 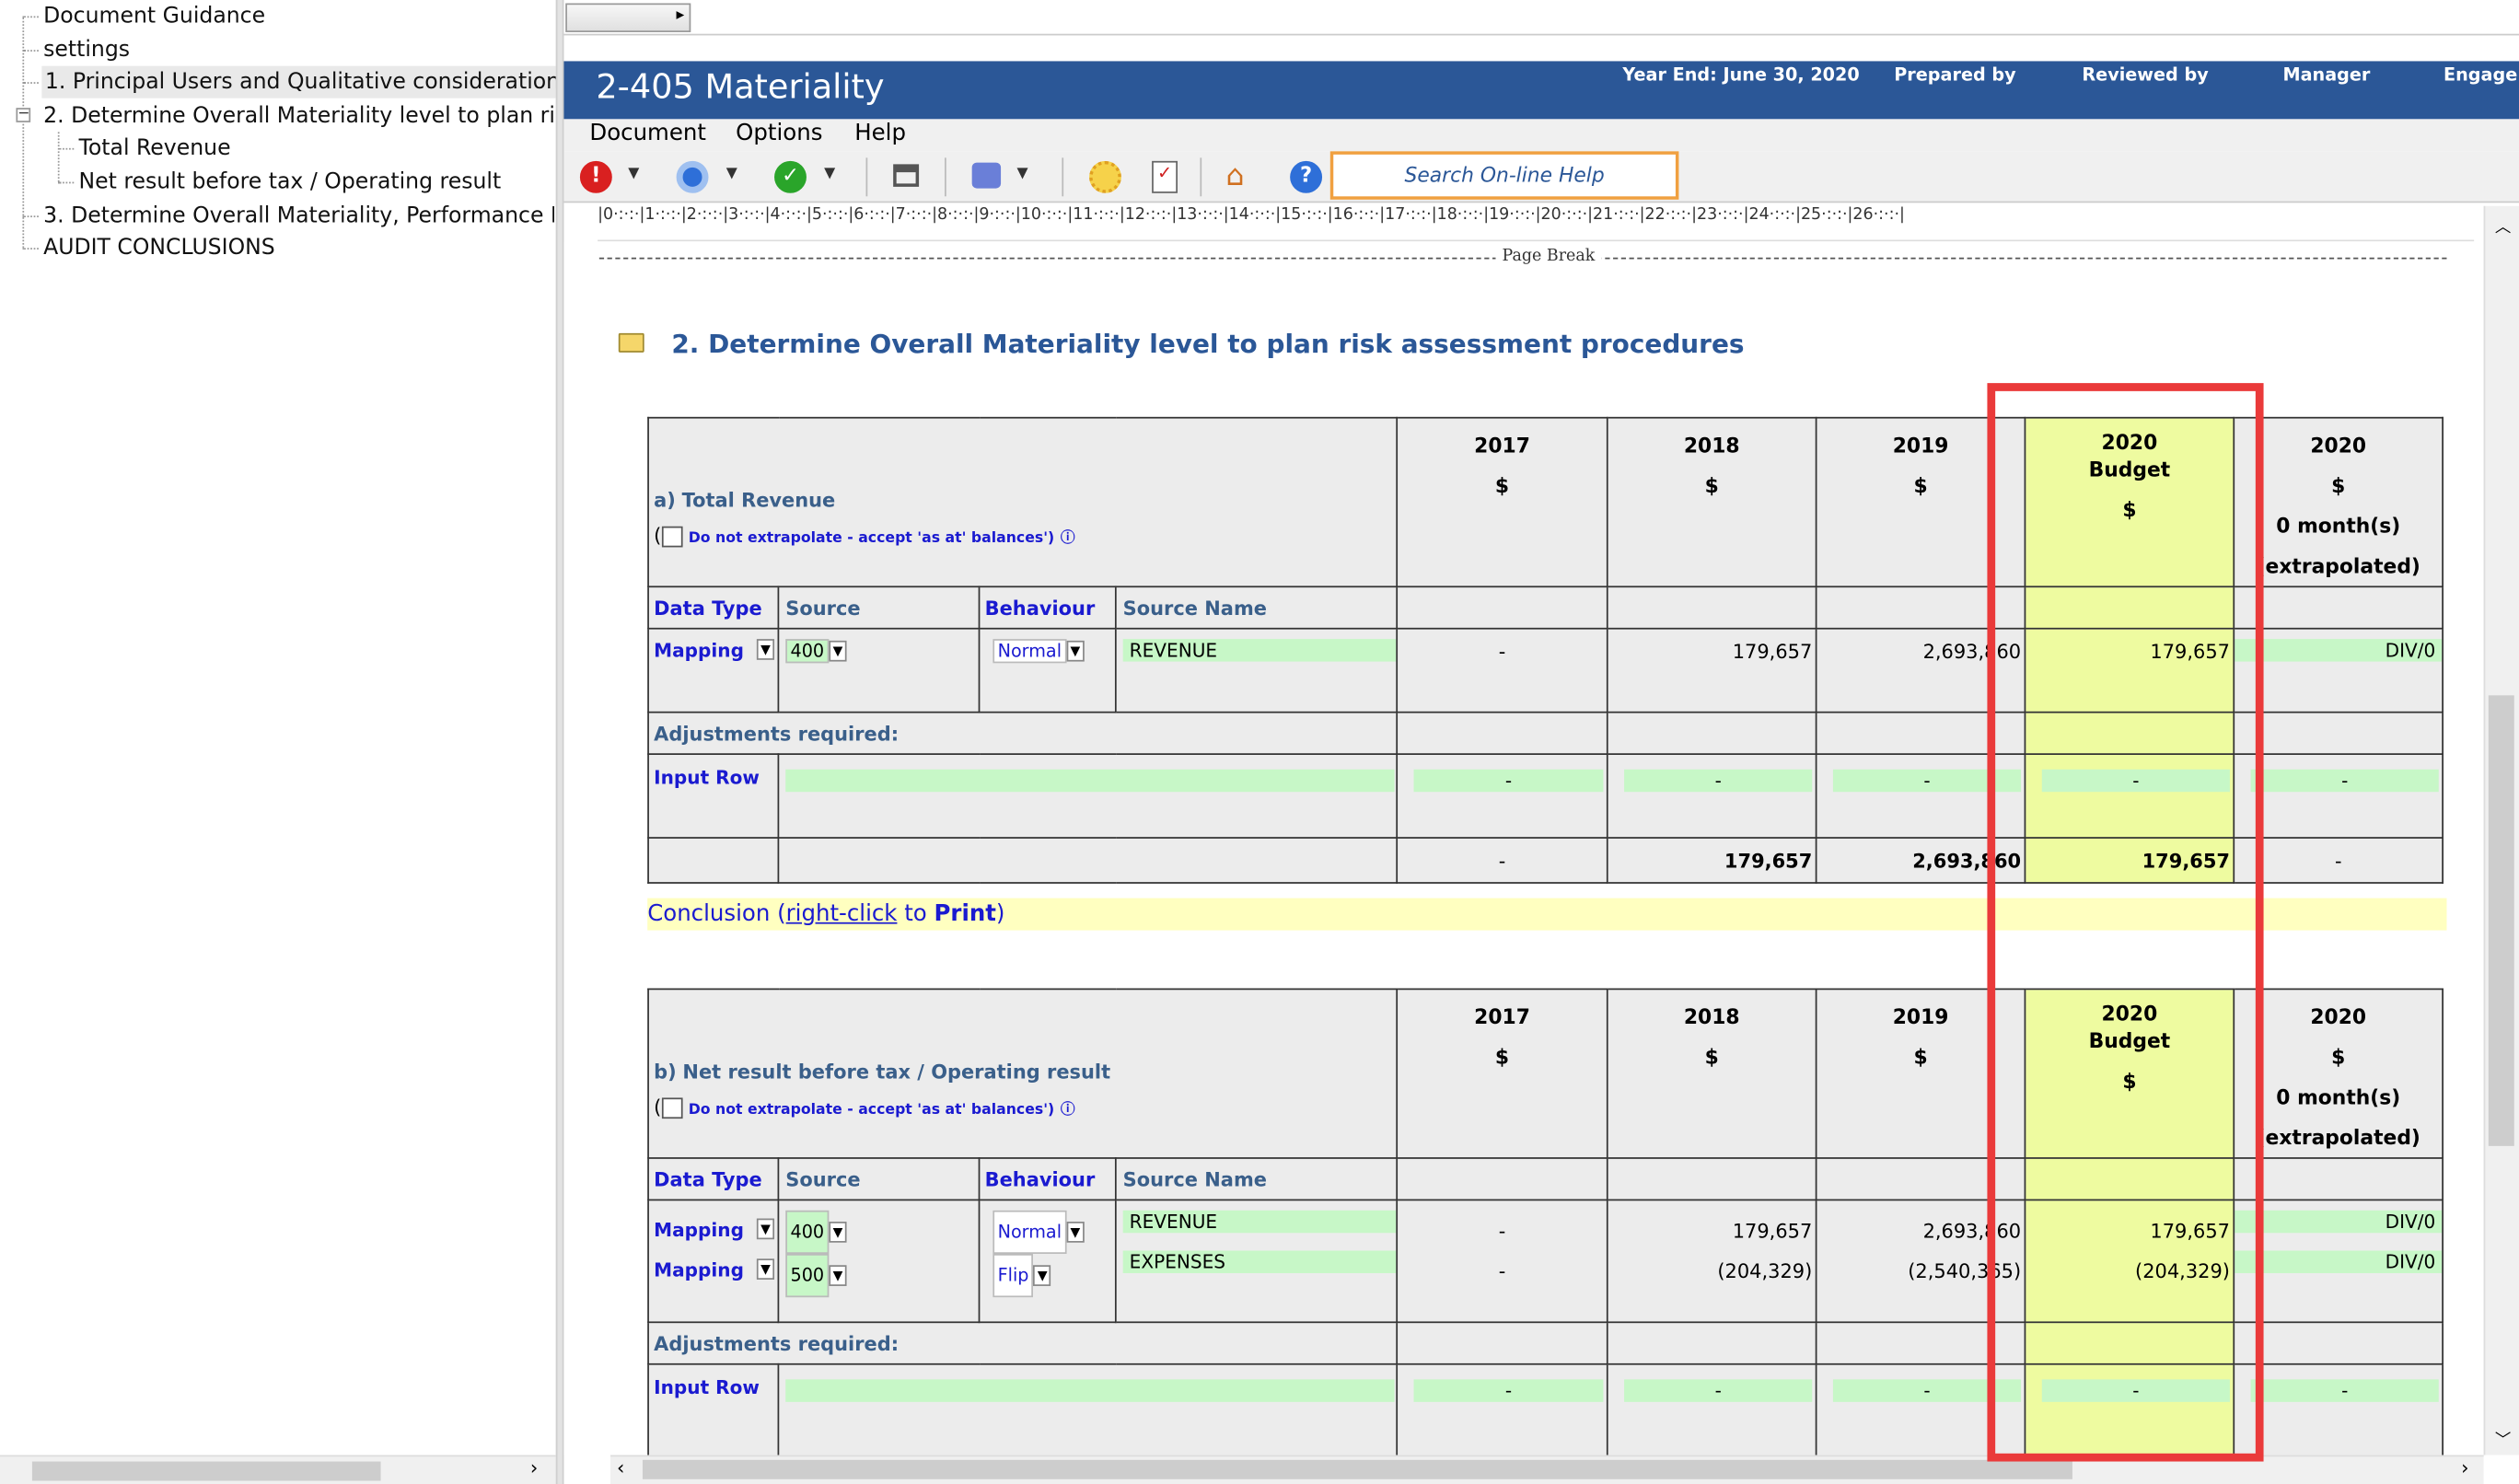 I want to click on help-icon: ?, so click(x=1306, y=176).